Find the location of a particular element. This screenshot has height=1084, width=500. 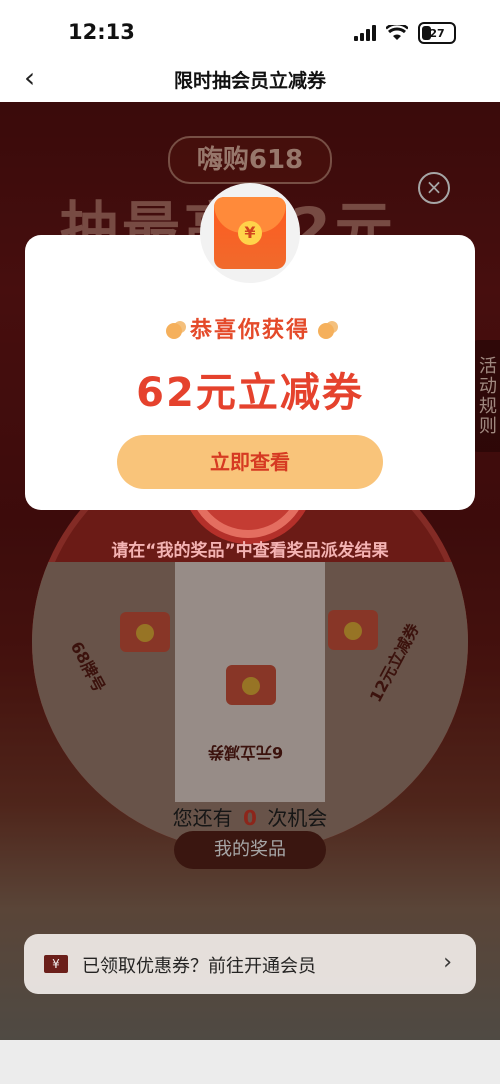

red-envelope-icon: ¥ is located at coordinates (250, 233).